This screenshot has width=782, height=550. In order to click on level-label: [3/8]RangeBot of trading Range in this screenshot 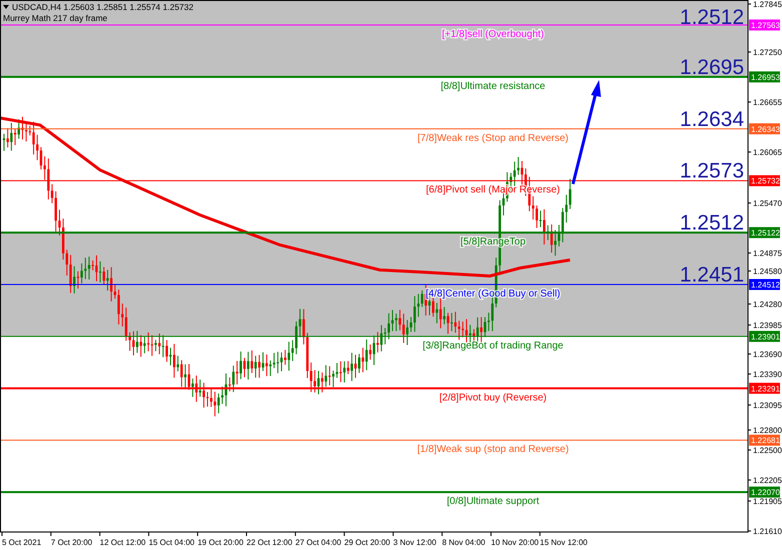, I will do `click(493, 346)`.